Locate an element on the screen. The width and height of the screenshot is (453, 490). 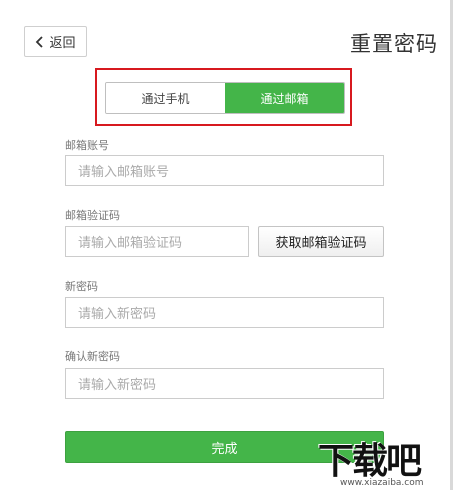
tab-by-phone: 通过手机 is located at coordinates (165, 98).